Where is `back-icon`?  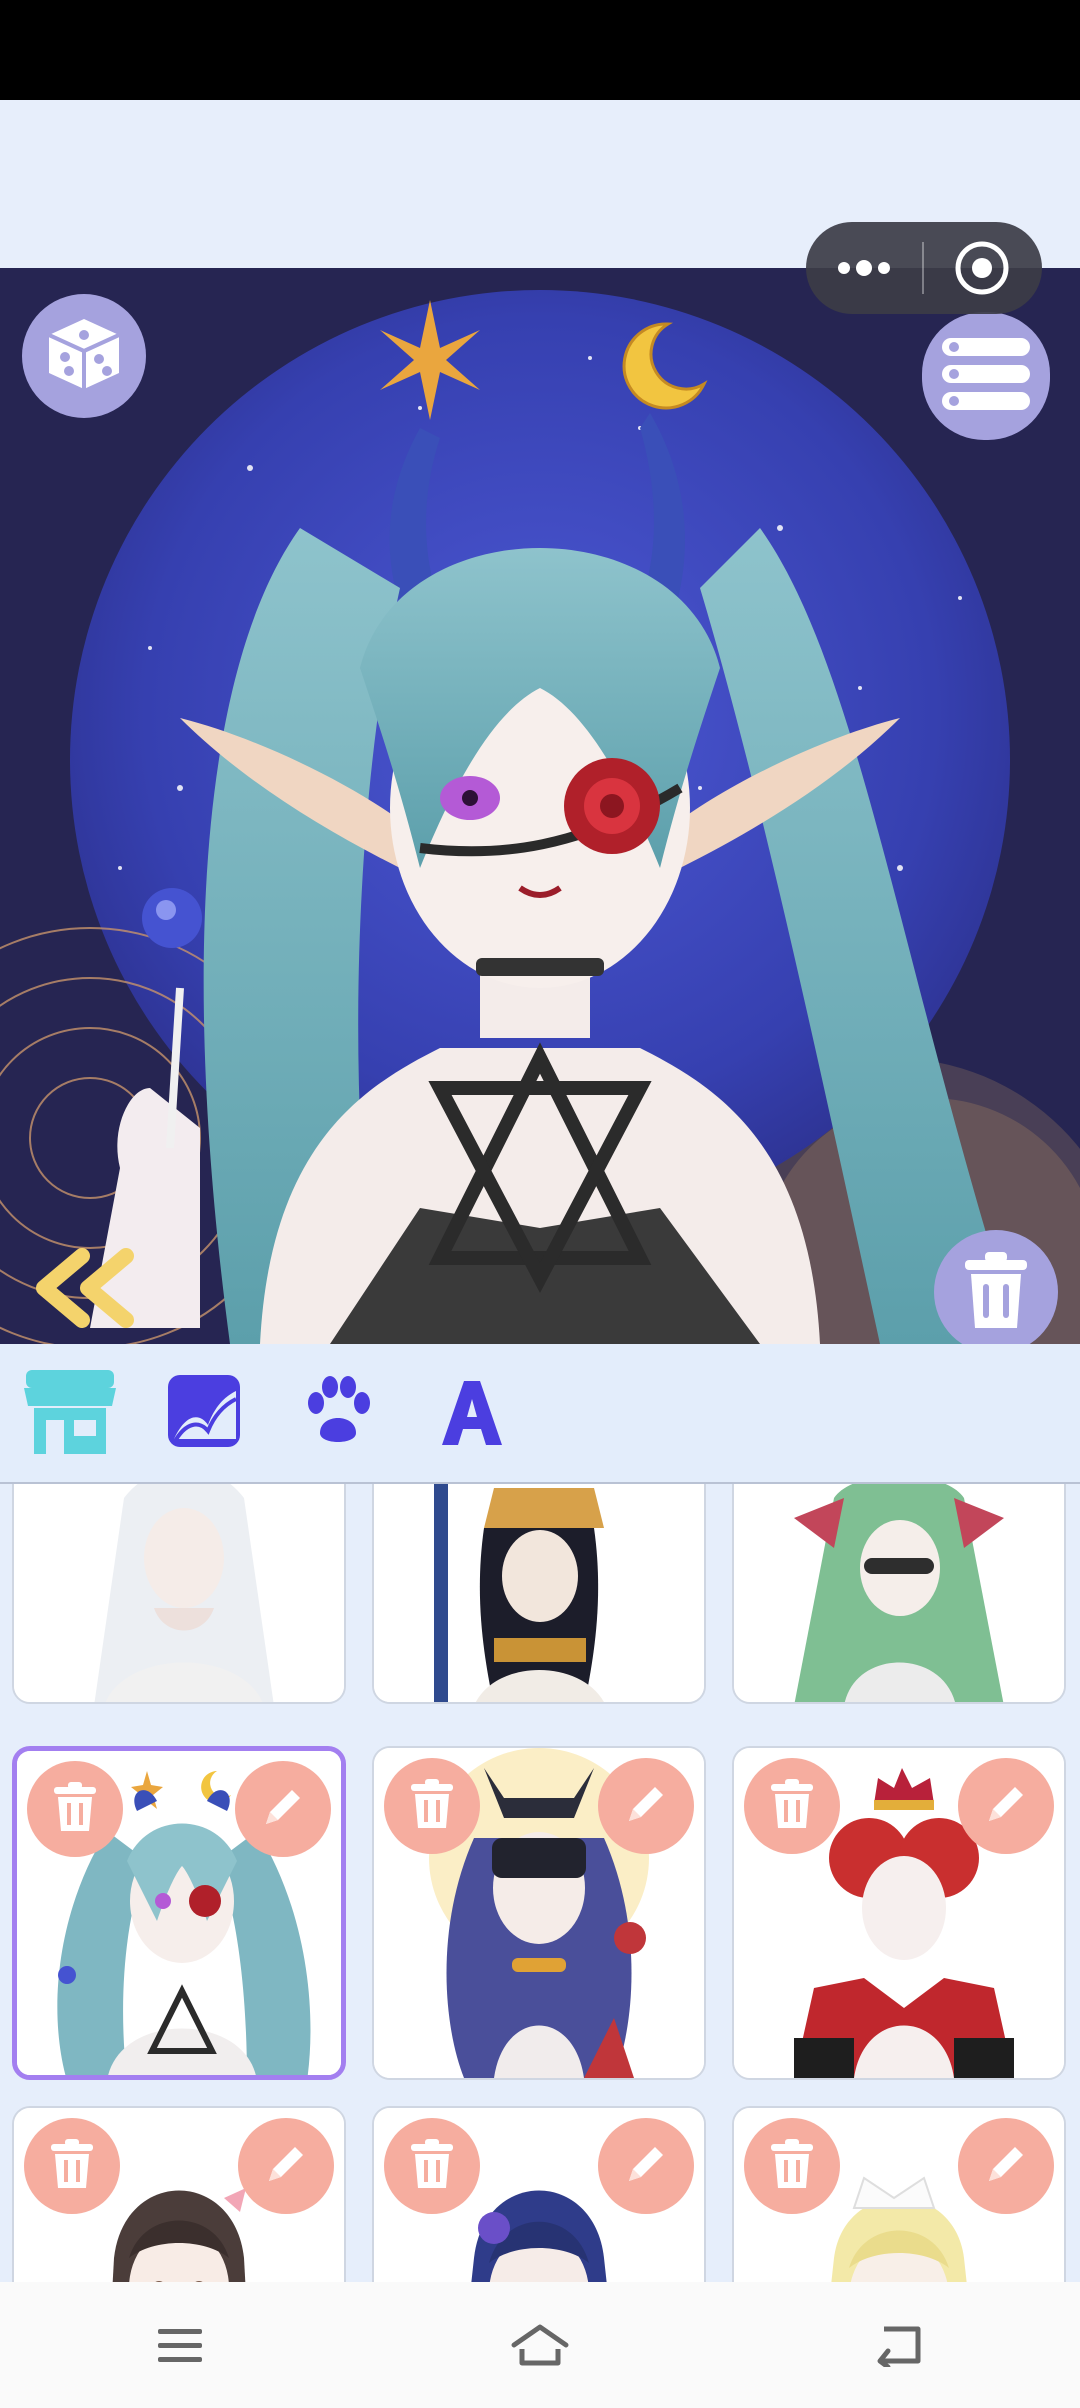
back-icon is located at coordinates (900, 2345).